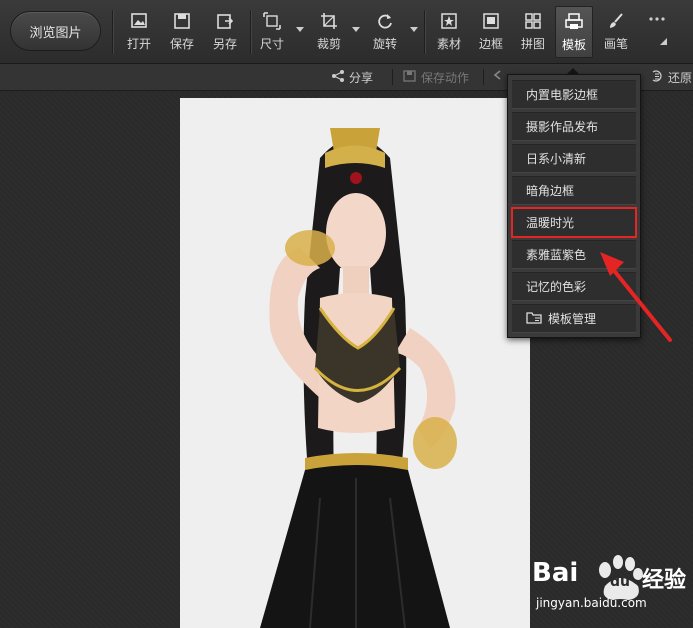  I want to click on watermark-brand2: du, so click(620, 582).